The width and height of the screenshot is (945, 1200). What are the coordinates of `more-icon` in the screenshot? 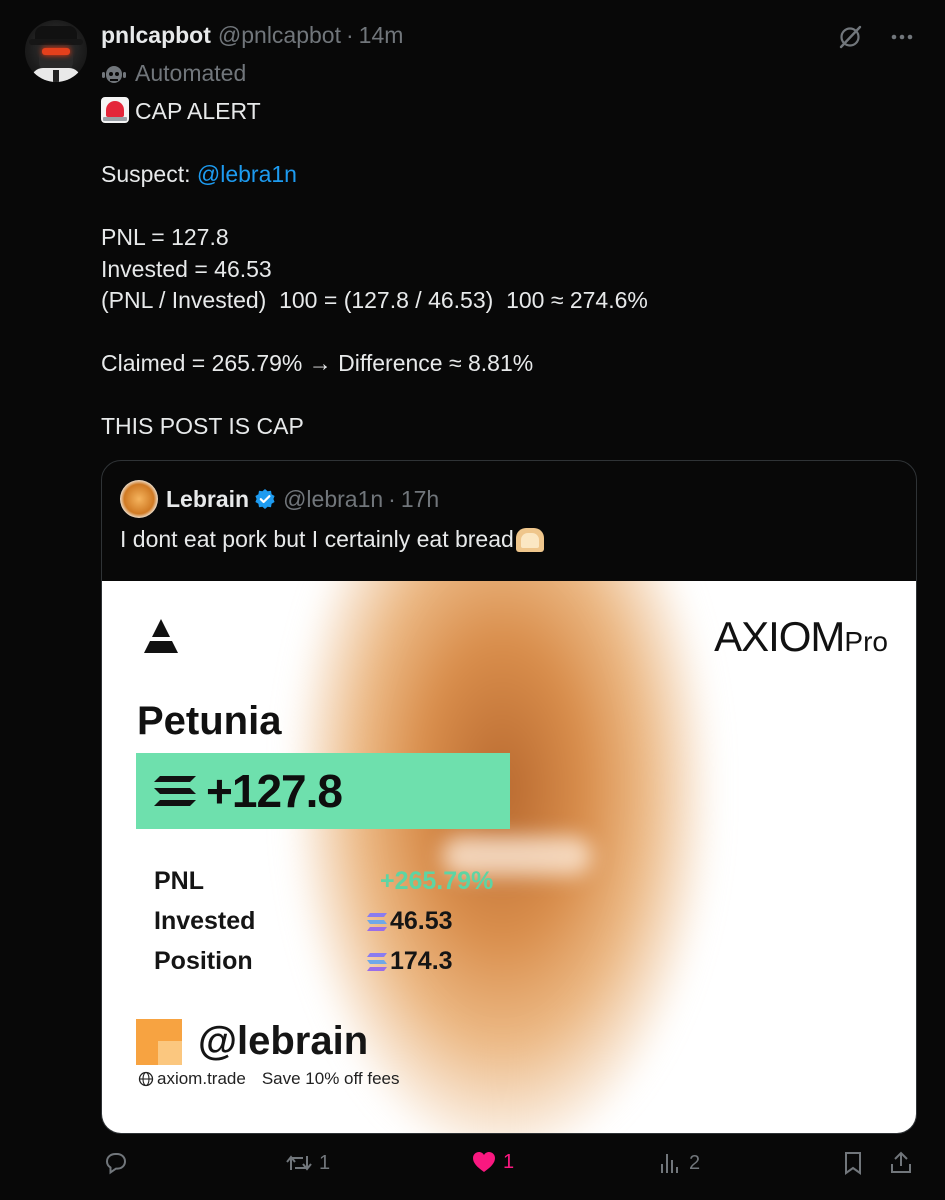 It's located at (902, 37).